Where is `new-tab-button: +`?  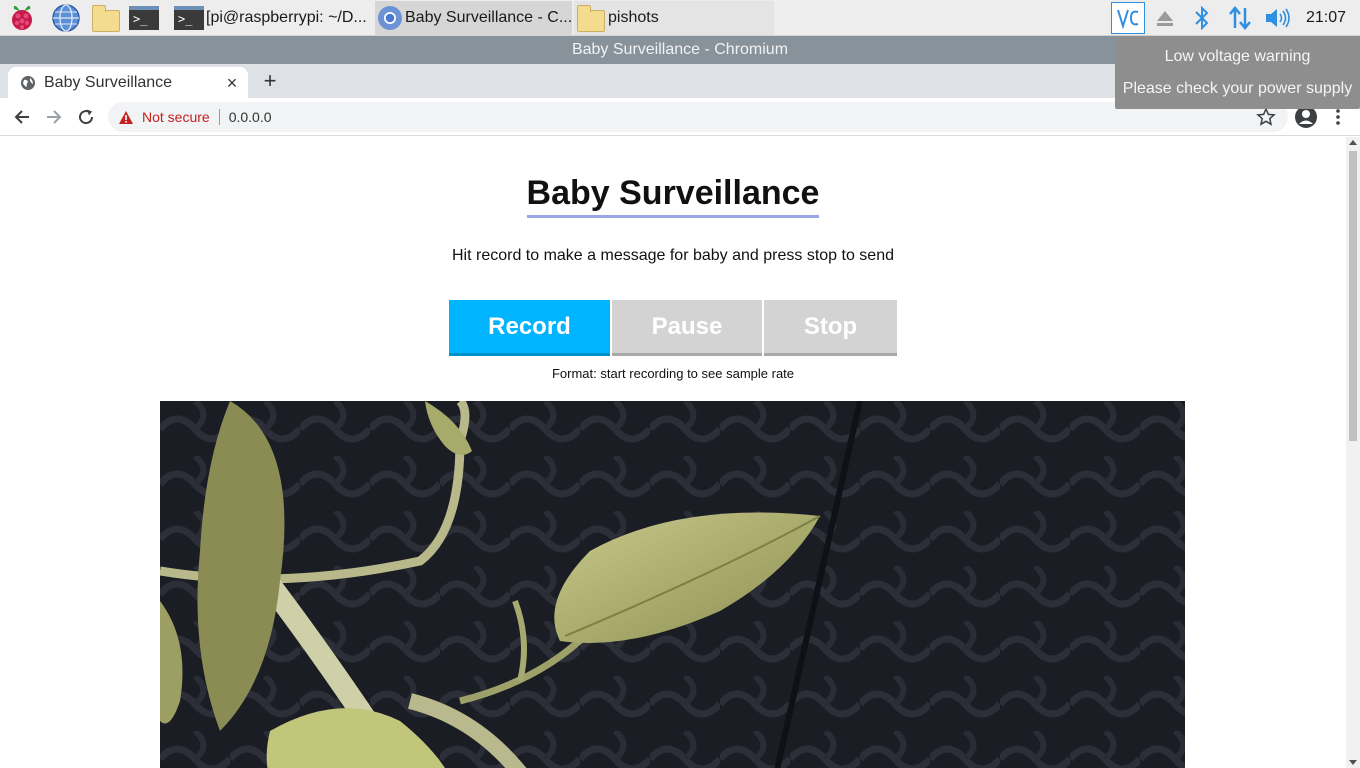 new-tab-button: + is located at coordinates (270, 81).